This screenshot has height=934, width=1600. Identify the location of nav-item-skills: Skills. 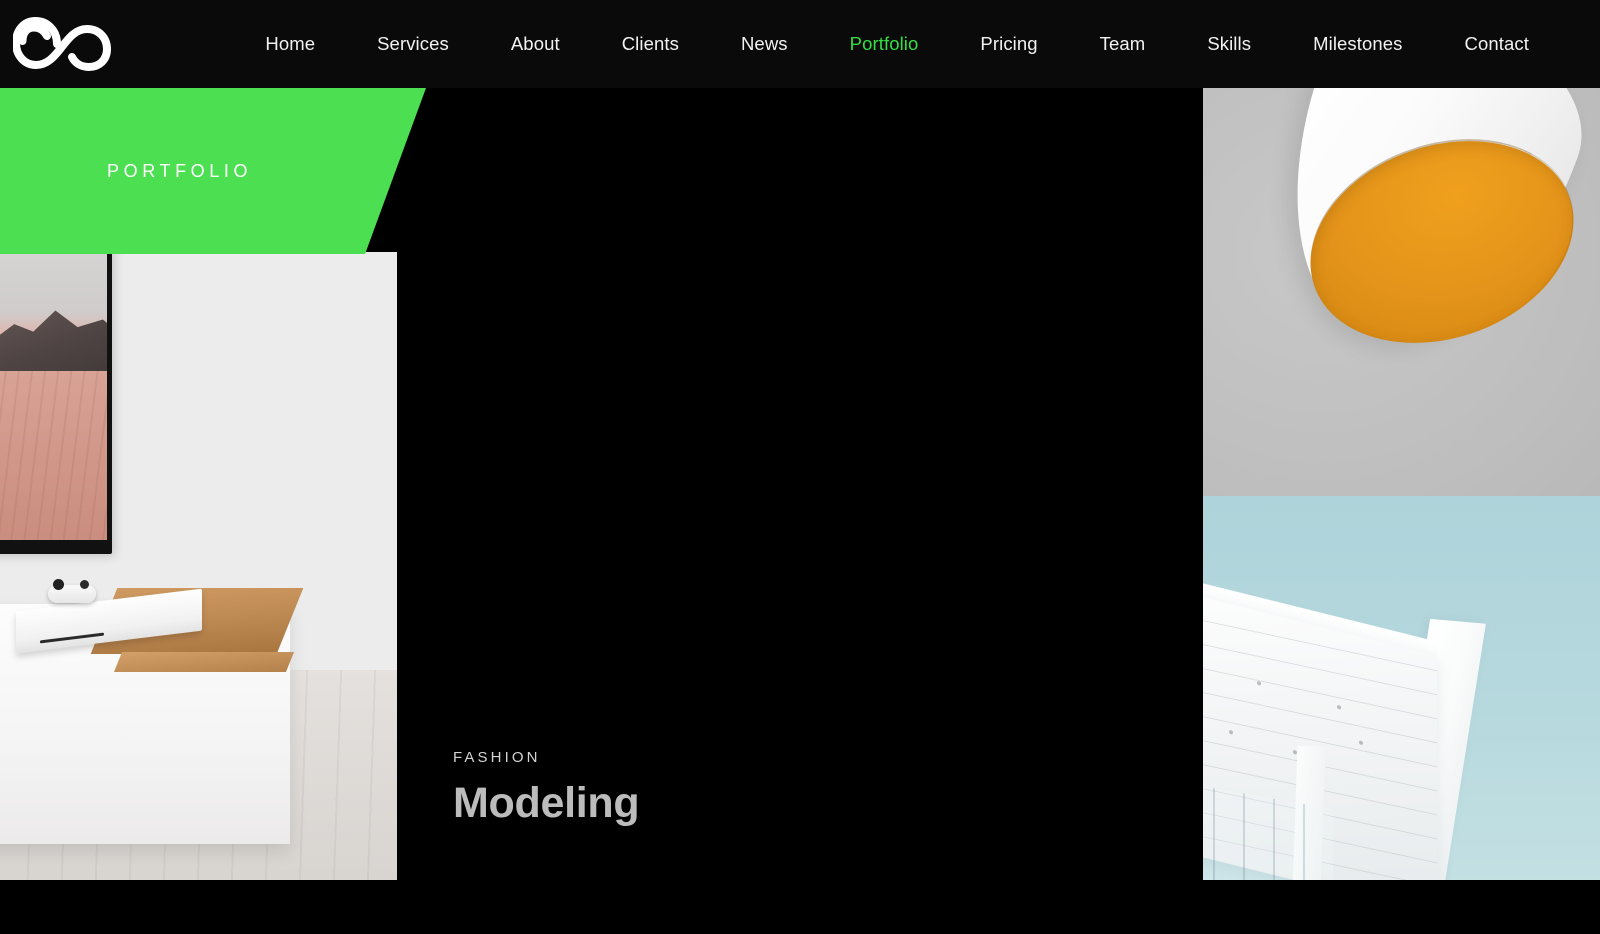
(1229, 44).